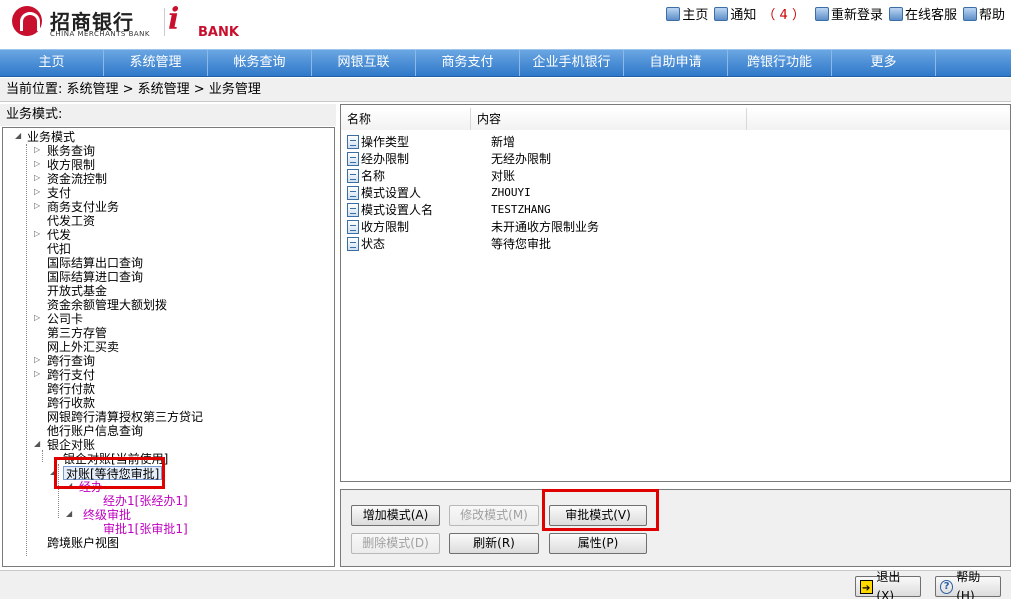 This screenshot has width=1011, height=599. I want to click on relogin-icon, so click(821, 13).